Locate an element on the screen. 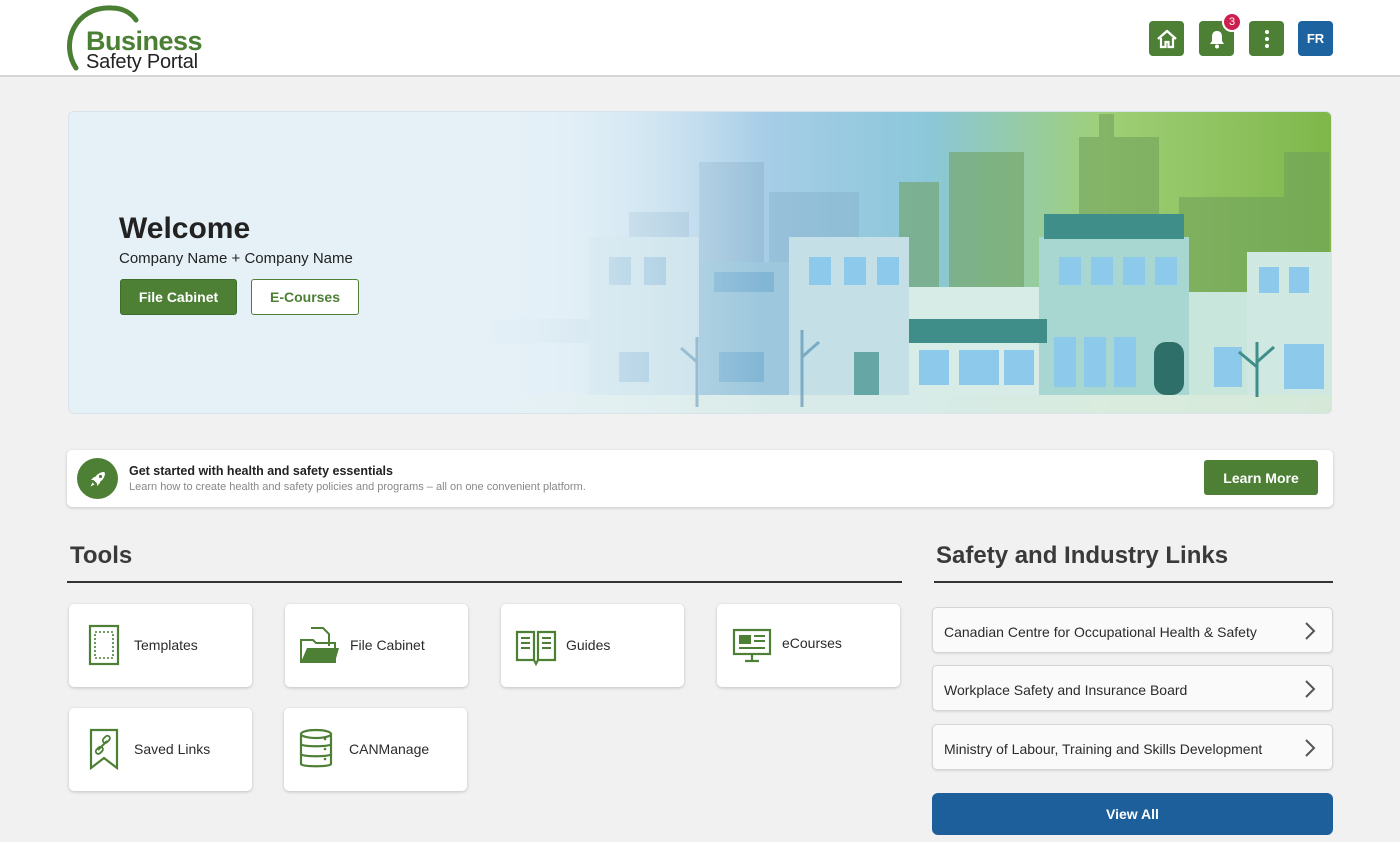 The width and height of the screenshot is (1400, 842). links-heading: Safety and Industry Links is located at coordinates (1082, 555).